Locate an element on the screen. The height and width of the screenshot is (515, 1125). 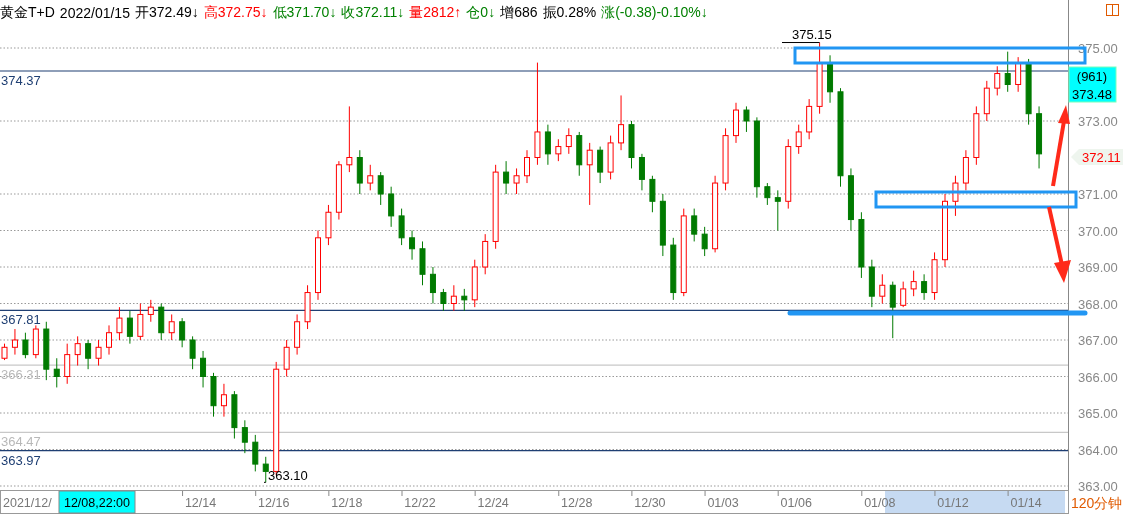
quote-field: 收372.11↓ is located at coordinates (373, 12).